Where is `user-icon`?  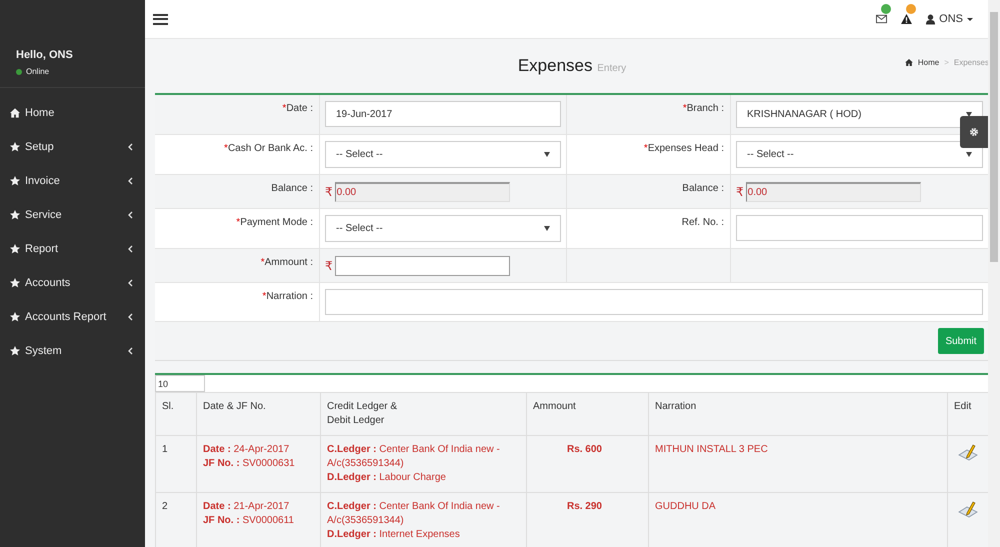
user-icon is located at coordinates (931, 19).